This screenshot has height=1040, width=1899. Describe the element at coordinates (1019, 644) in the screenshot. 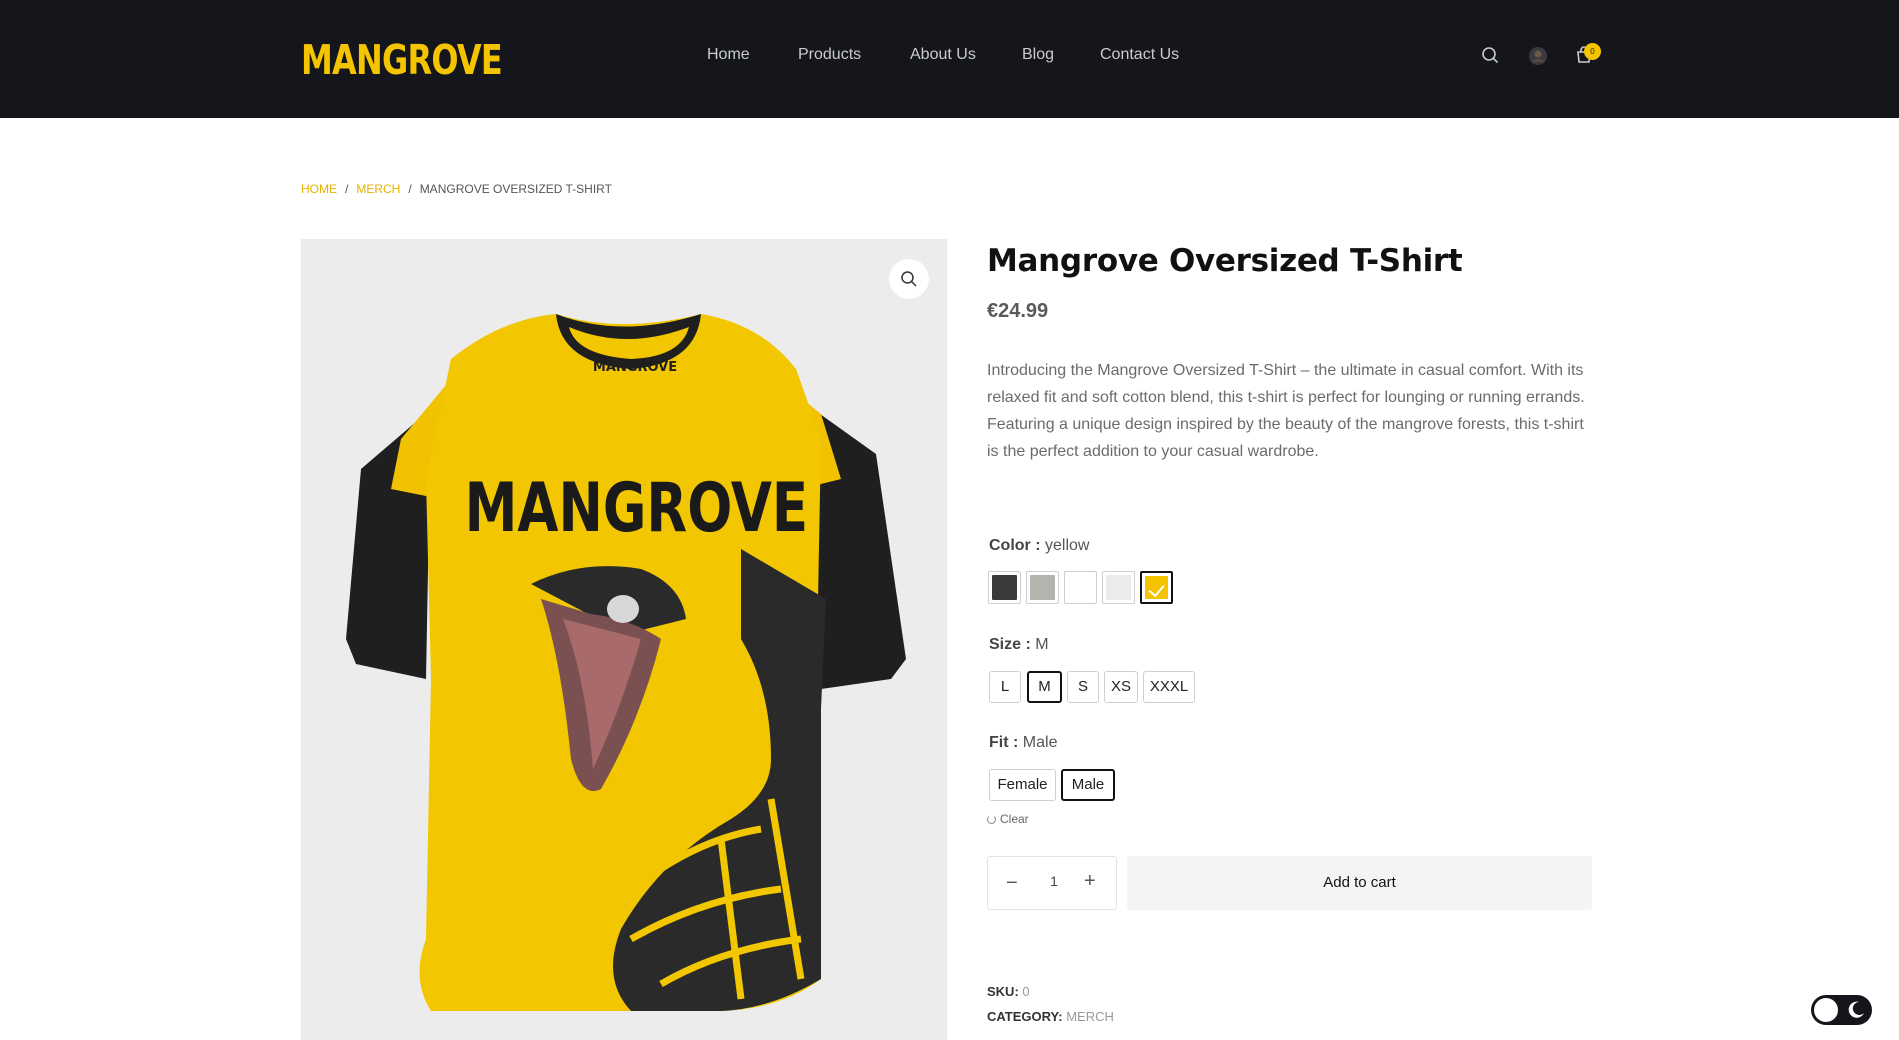

I see `size-label: Size : M` at that location.